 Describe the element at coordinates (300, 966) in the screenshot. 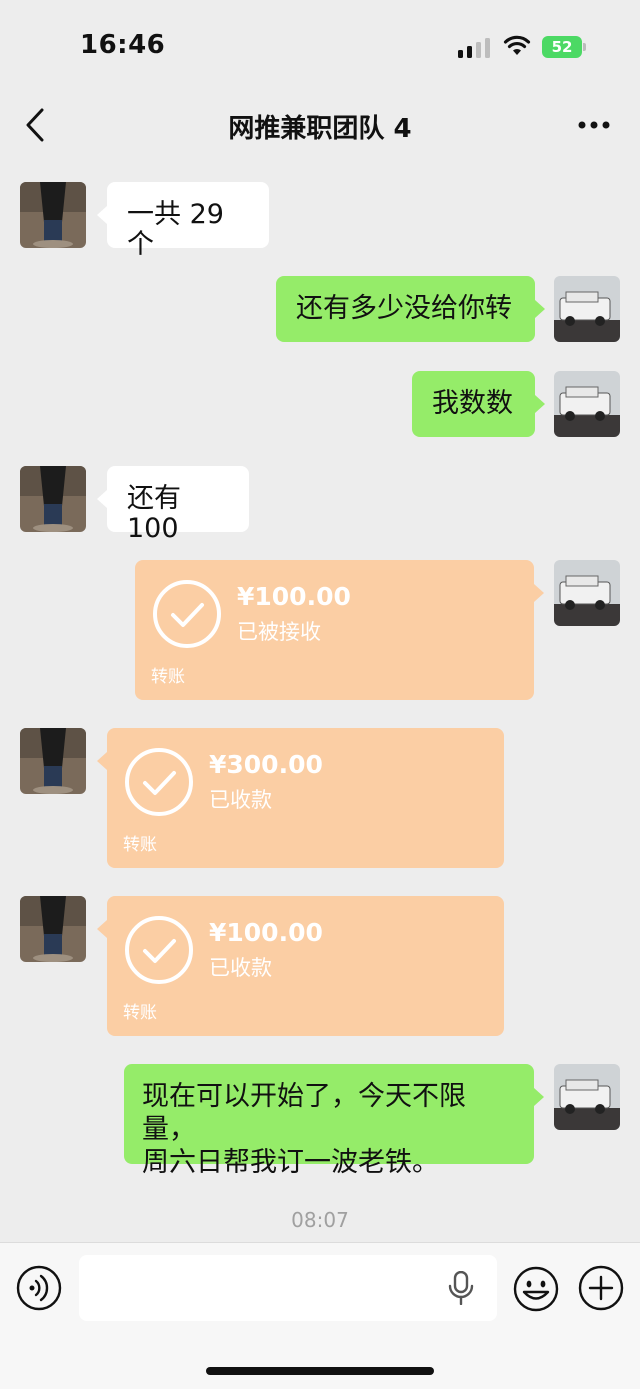

I see `transfer-card: ¥100.00 已收款 转账` at that location.